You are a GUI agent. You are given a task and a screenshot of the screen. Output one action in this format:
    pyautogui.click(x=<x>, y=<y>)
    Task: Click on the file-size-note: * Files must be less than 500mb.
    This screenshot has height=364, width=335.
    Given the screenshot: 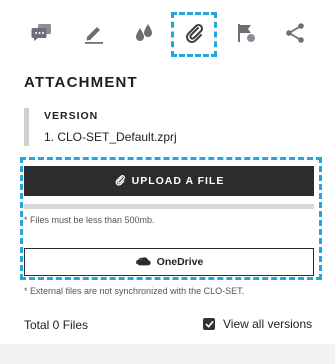 What is the action you would take?
    pyautogui.click(x=89, y=220)
    